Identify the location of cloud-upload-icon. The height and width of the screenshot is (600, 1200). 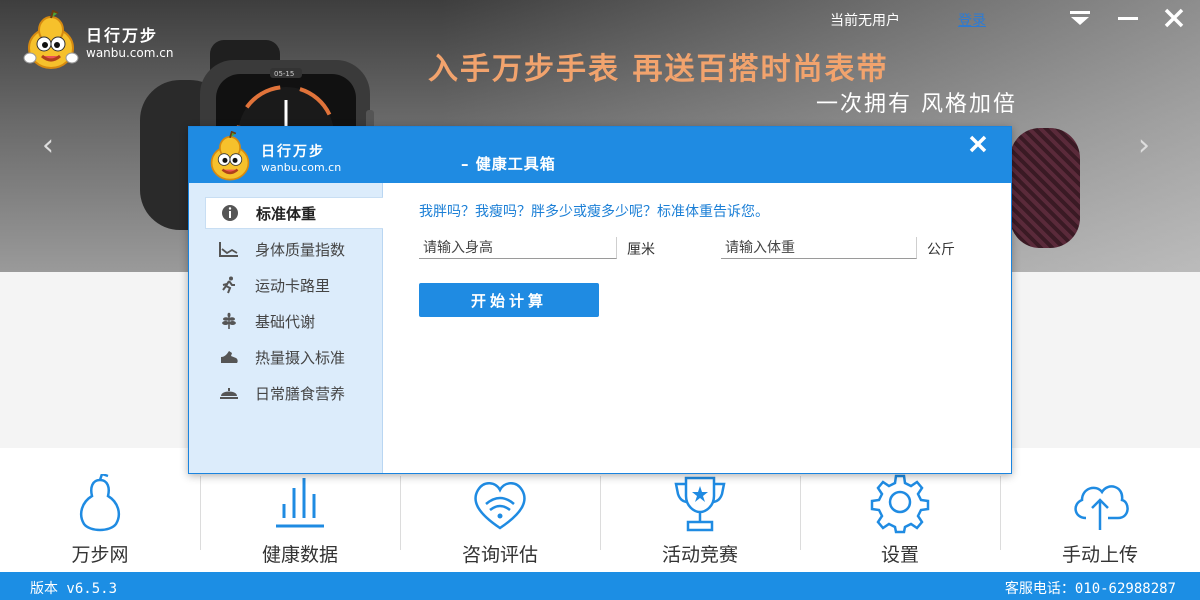
(1101, 507).